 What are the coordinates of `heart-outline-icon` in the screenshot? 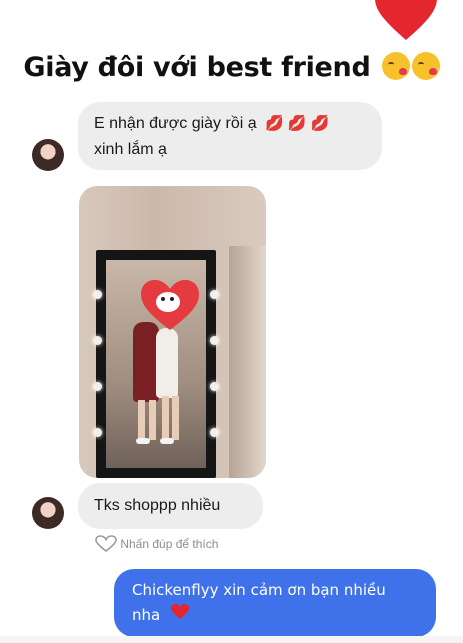 It's located at (106, 544).